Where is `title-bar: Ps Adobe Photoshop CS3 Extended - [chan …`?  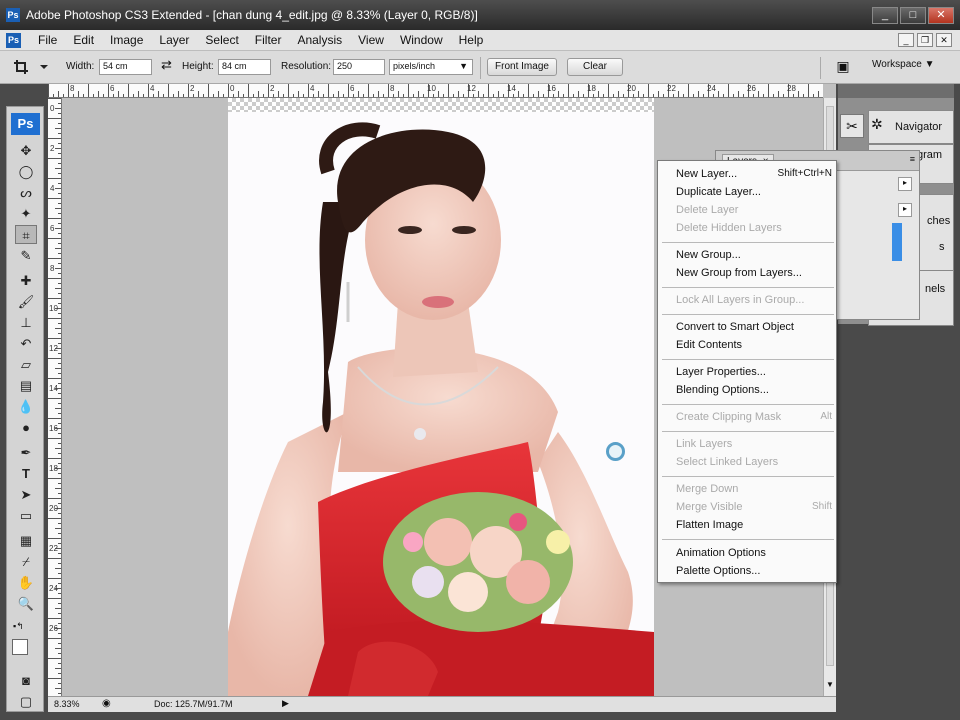 title-bar: Ps Adobe Photoshop CS3 Extended - [chan … is located at coordinates (480, 15).